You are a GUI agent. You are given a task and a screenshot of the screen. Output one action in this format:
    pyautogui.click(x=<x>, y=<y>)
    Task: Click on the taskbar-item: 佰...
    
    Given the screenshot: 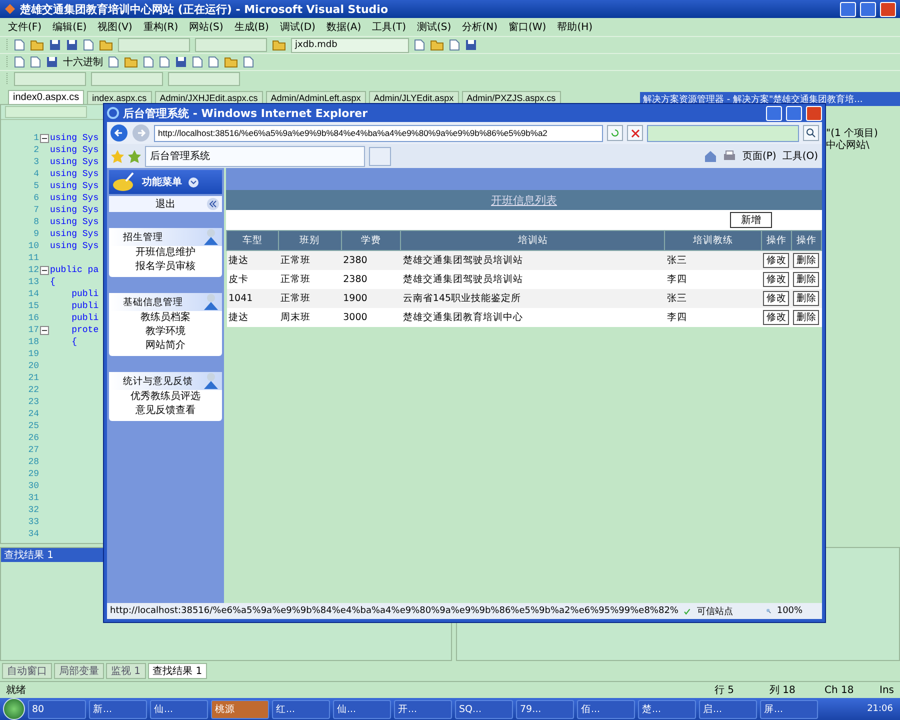 What is the action you would take?
    pyautogui.click(x=606, y=709)
    